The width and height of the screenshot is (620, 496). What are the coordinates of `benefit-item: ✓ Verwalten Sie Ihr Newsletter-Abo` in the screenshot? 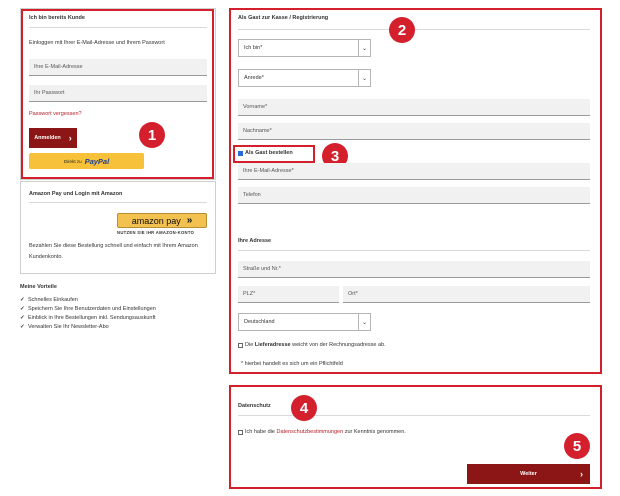 It's located at (88, 327).